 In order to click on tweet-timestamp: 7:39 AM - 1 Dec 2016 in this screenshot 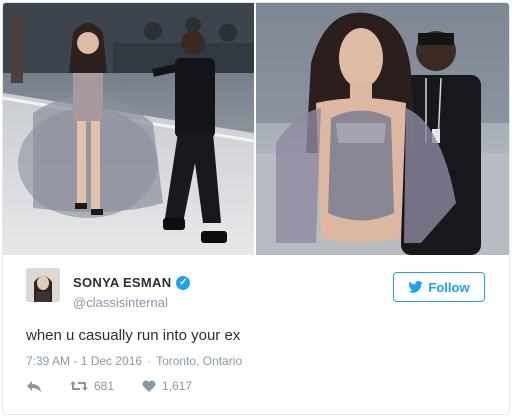, I will do `click(84, 361)`.